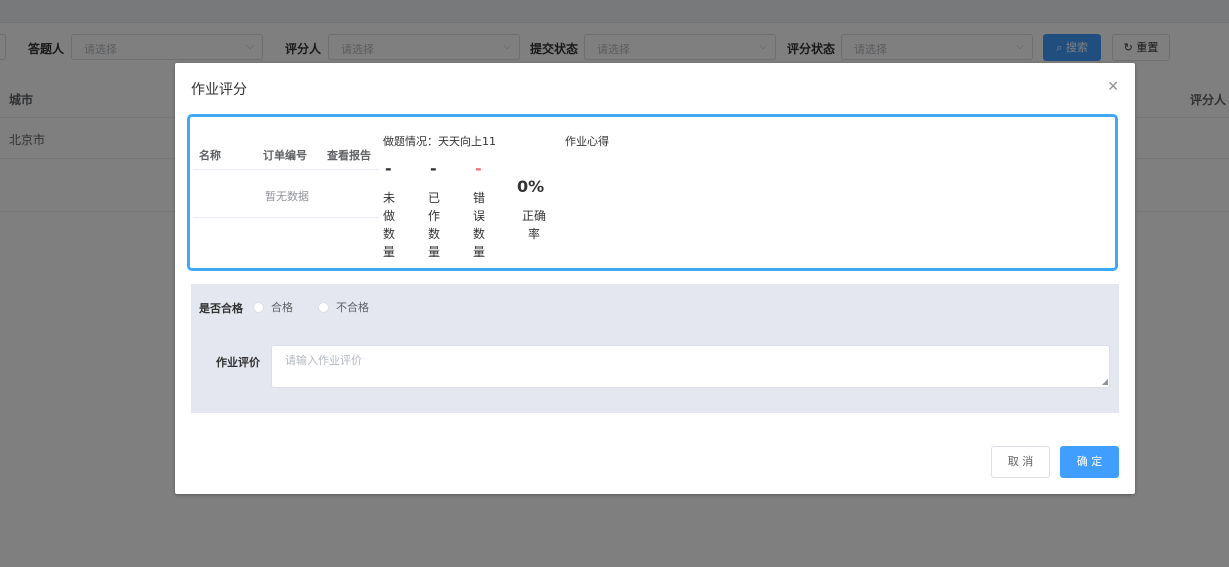 The image size is (1229, 567). I want to click on dialog-title: 作业评分, so click(219, 90).